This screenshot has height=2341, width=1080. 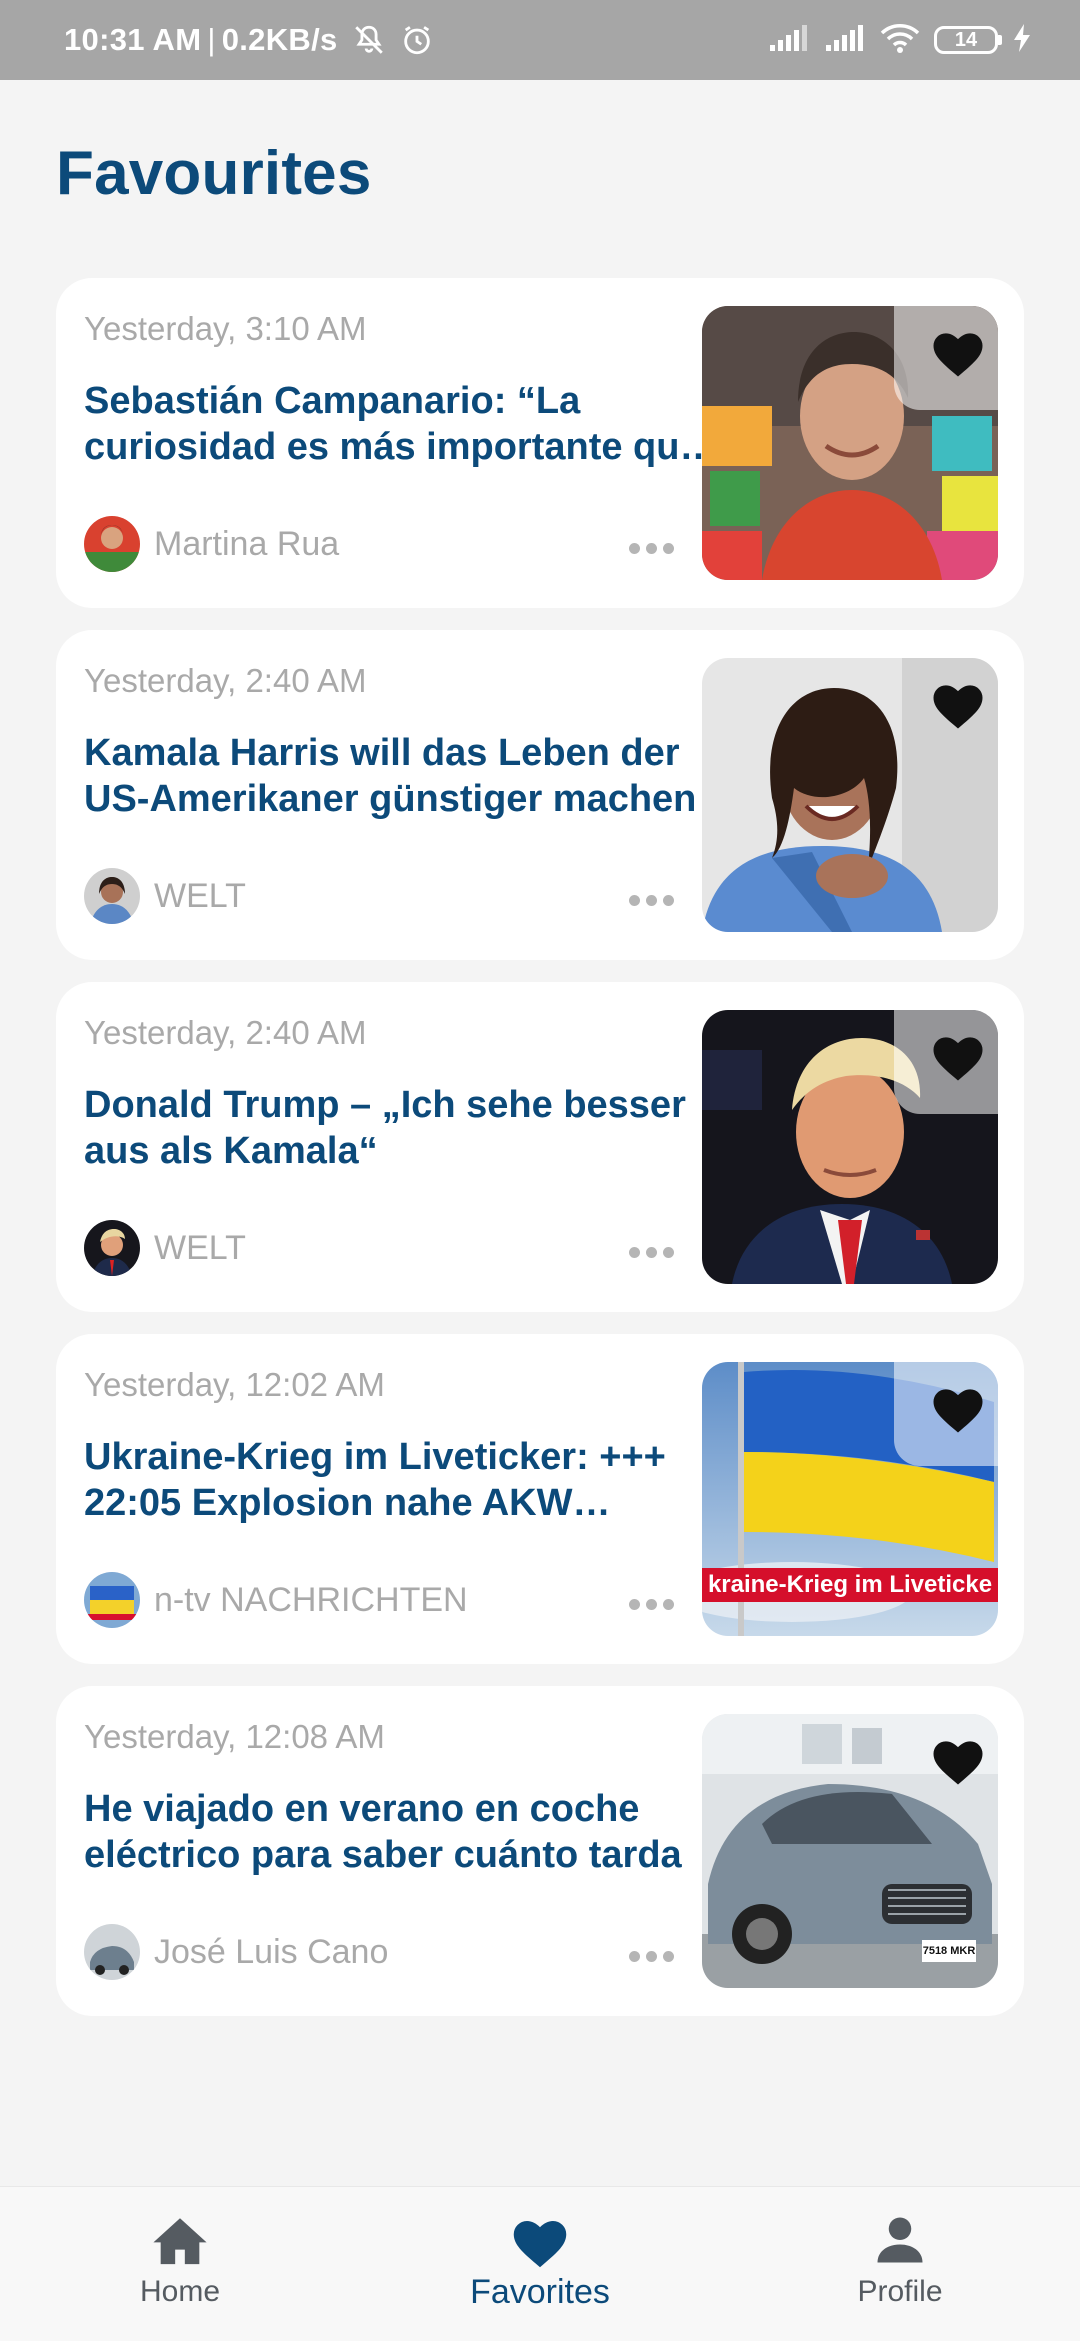 I want to click on battery-icon: 14, so click(x=968, y=40).